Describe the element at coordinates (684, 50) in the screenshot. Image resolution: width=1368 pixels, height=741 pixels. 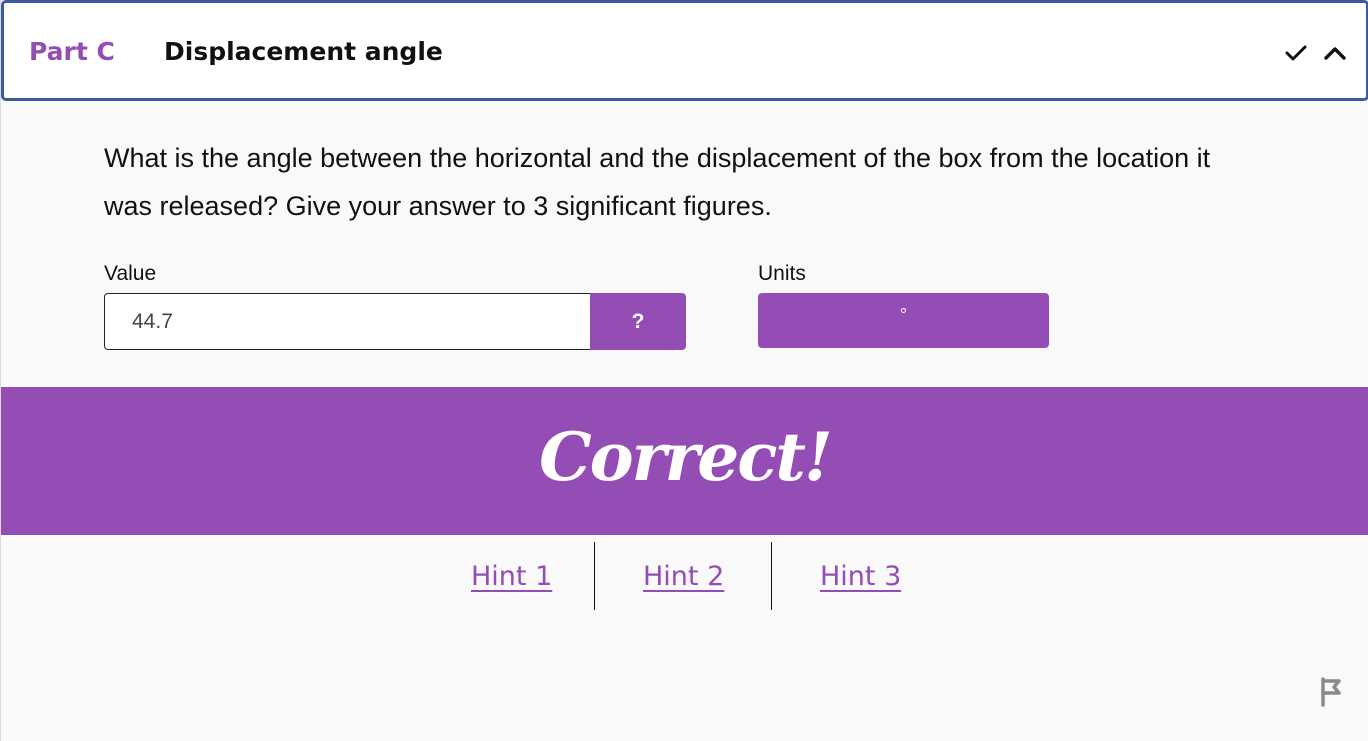
I see `part-header: Part C Displacement angle` at that location.